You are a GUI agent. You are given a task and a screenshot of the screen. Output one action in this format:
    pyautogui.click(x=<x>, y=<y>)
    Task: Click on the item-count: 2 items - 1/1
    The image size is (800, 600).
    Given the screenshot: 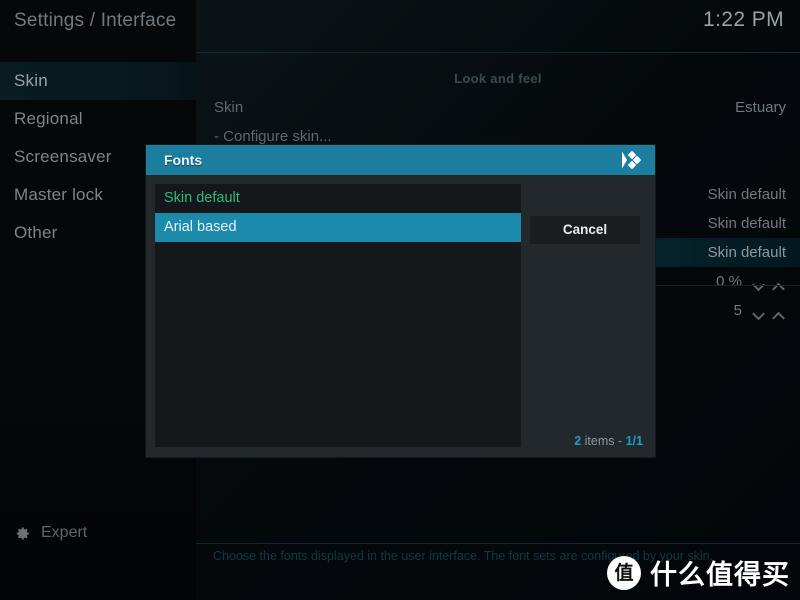 What is the action you would take?
    pyautogui.click(x=608, y=441)
    